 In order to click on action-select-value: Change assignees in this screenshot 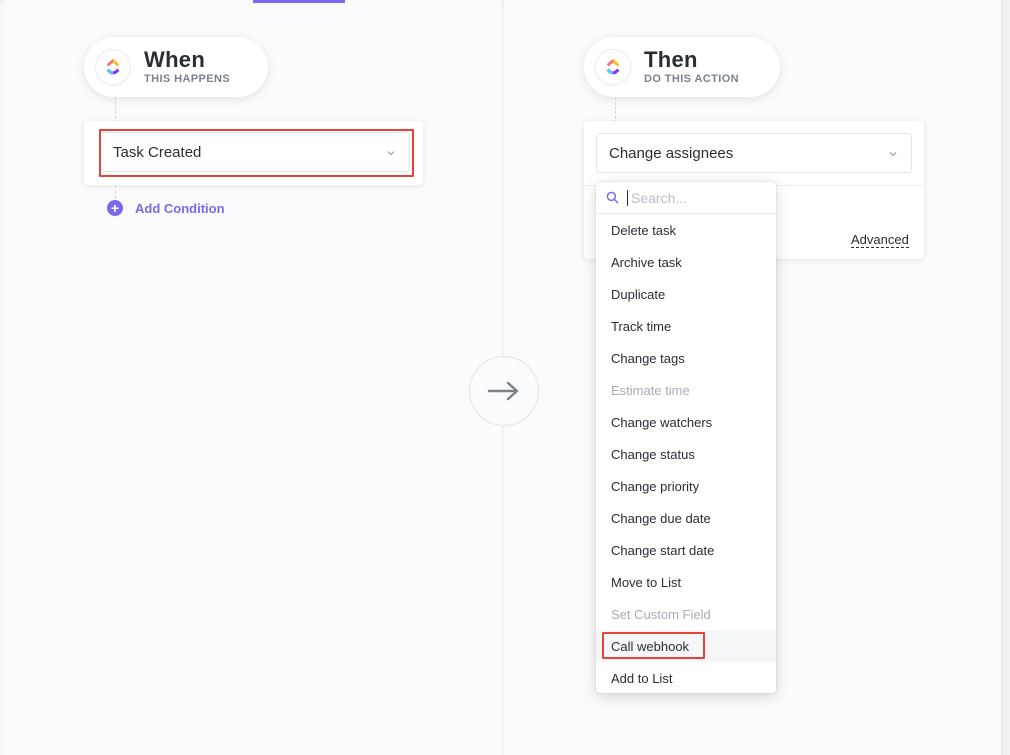, I will do `click(671, 153)`.